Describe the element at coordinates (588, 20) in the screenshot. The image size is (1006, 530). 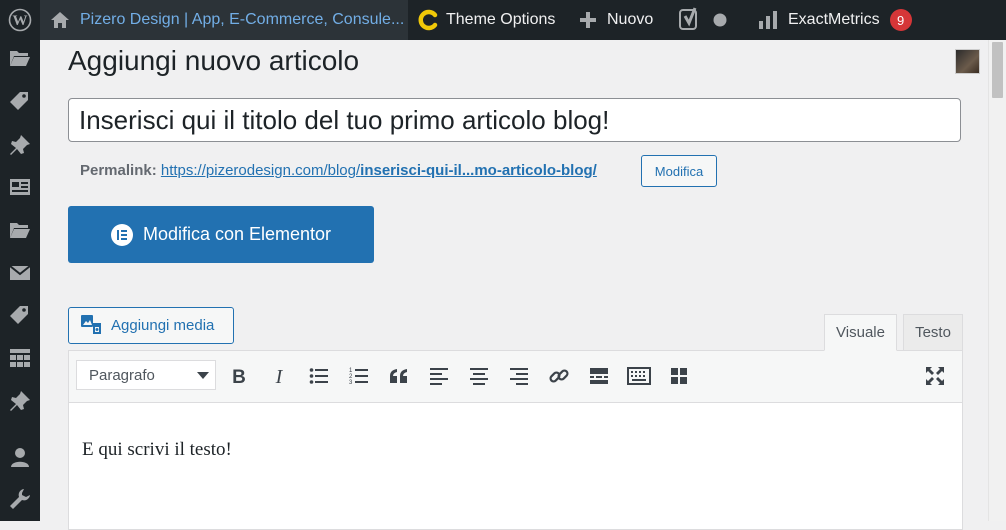
I see `plus-icon` at that location.